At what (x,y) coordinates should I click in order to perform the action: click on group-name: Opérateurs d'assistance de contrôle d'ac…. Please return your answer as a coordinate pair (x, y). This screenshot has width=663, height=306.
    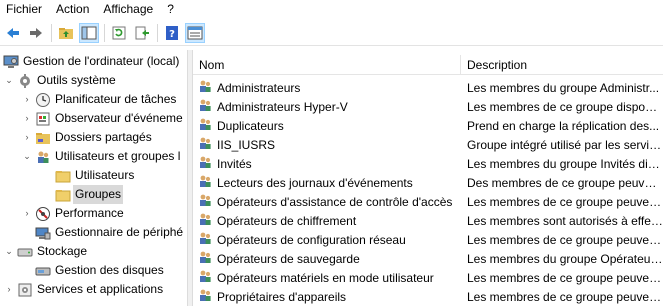
    Looking at the image, I should click on (335, 201).